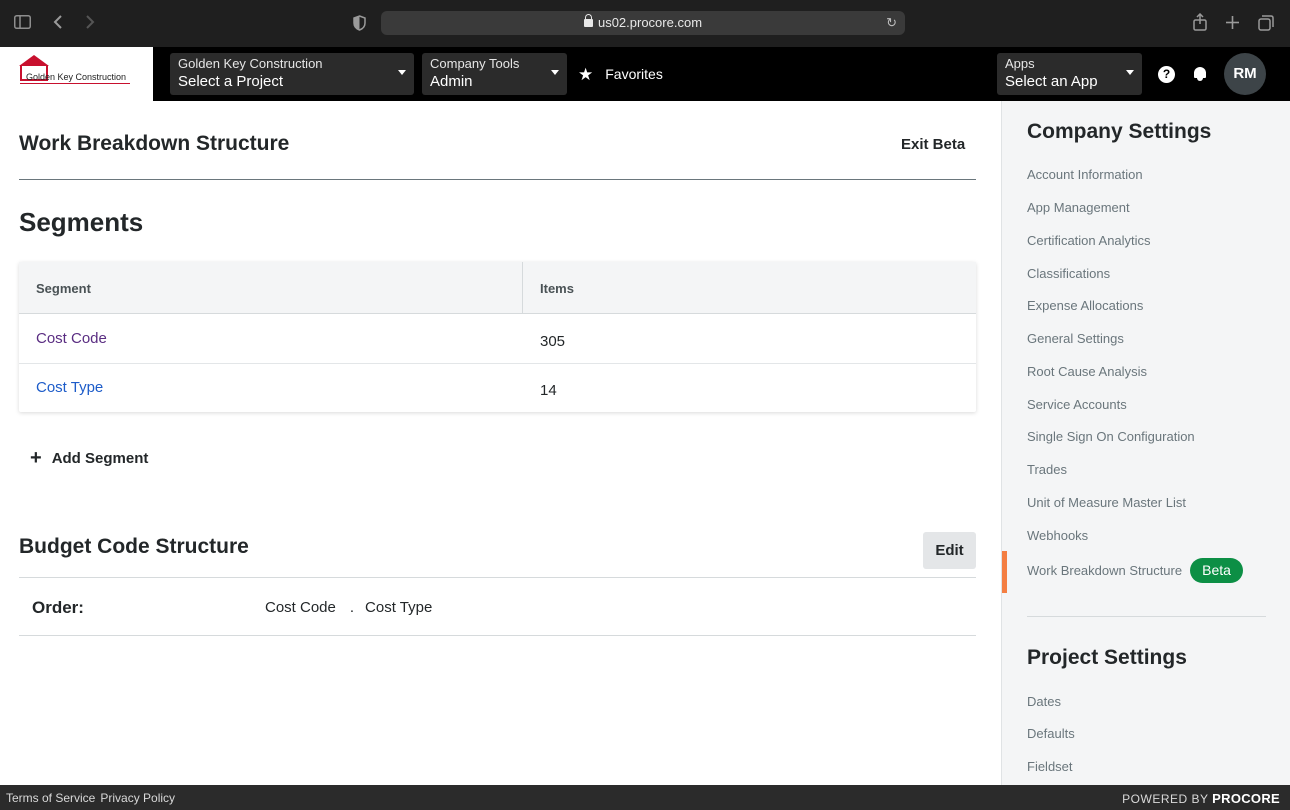 The image size is (1290, 810). I want to click on sidebar-item-webhooks: Webhooks, so click(1057, 535).